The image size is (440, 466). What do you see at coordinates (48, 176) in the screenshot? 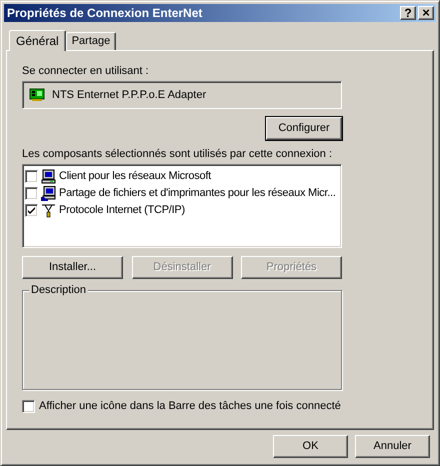
I see `computer-icon` at bounding box center [48, 176].